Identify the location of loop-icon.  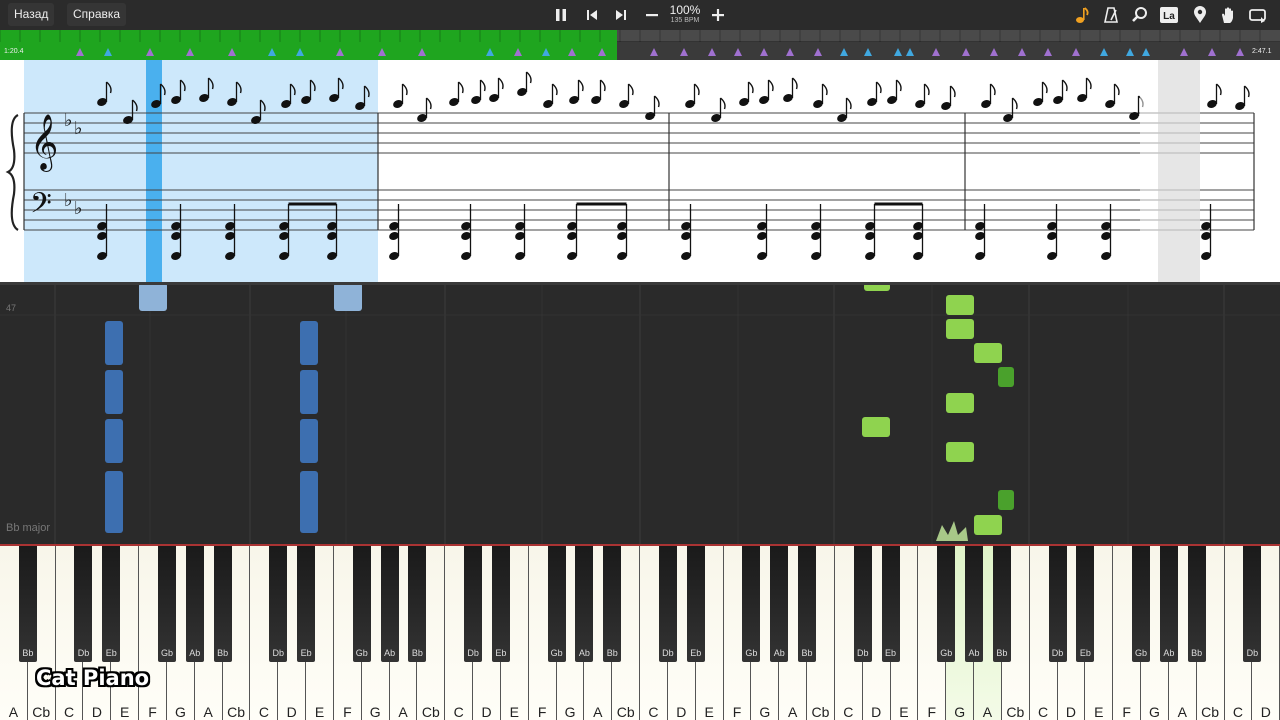
(1258, 15).